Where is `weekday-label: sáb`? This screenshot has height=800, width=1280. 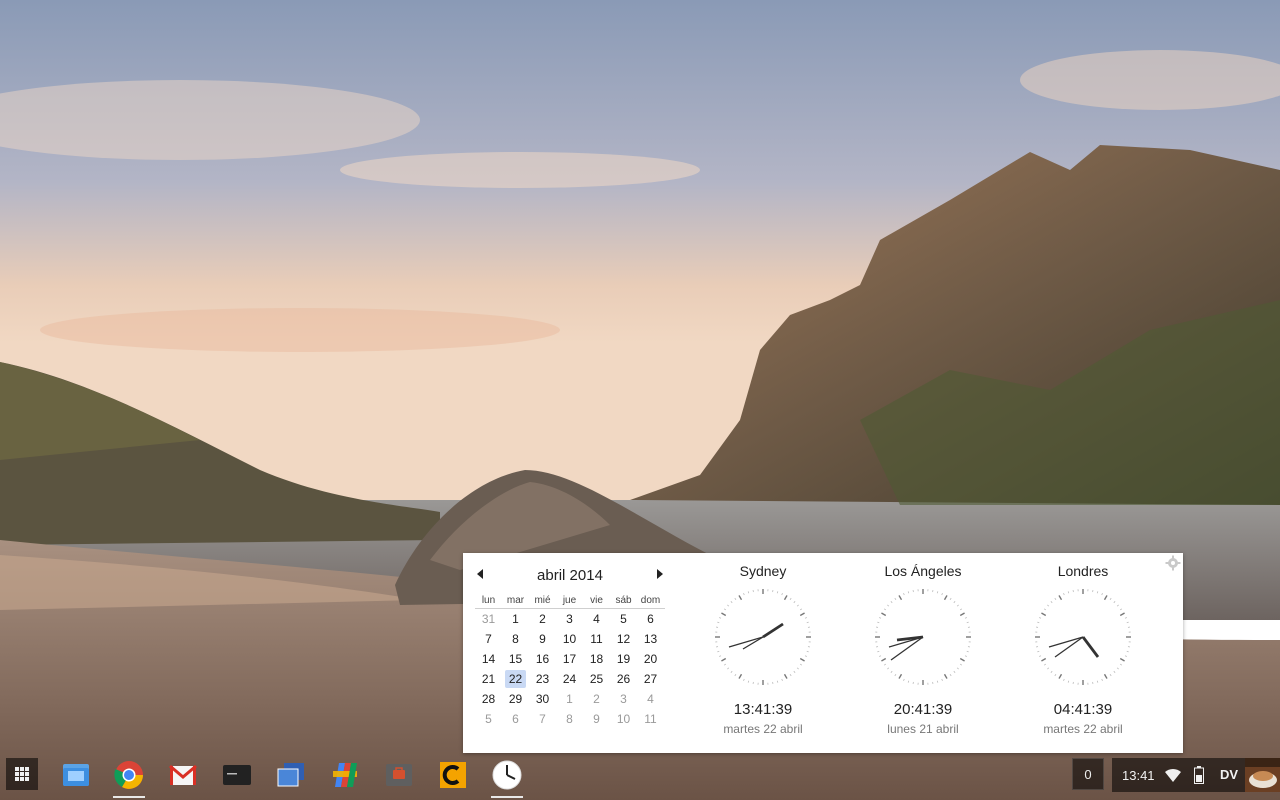
weekday-label: sáb is located at coordinates (623, 600).